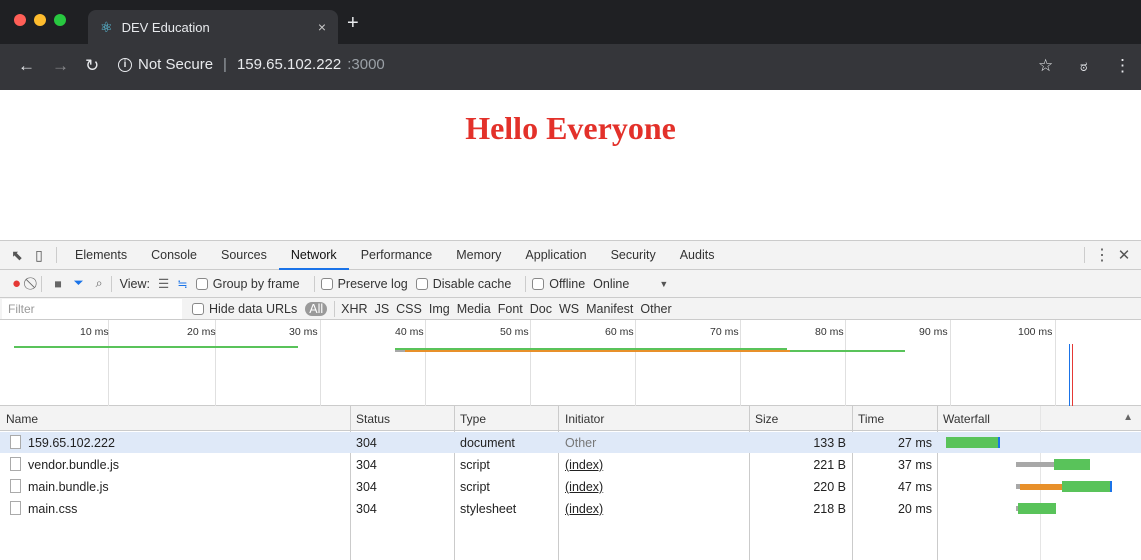 The height and width of the screenshot is (560, 1141). What do you see at coordinates (354, 309) in the screenshot?
I see `filter-type-xhr: XHR` at bounding box center [354, 309].